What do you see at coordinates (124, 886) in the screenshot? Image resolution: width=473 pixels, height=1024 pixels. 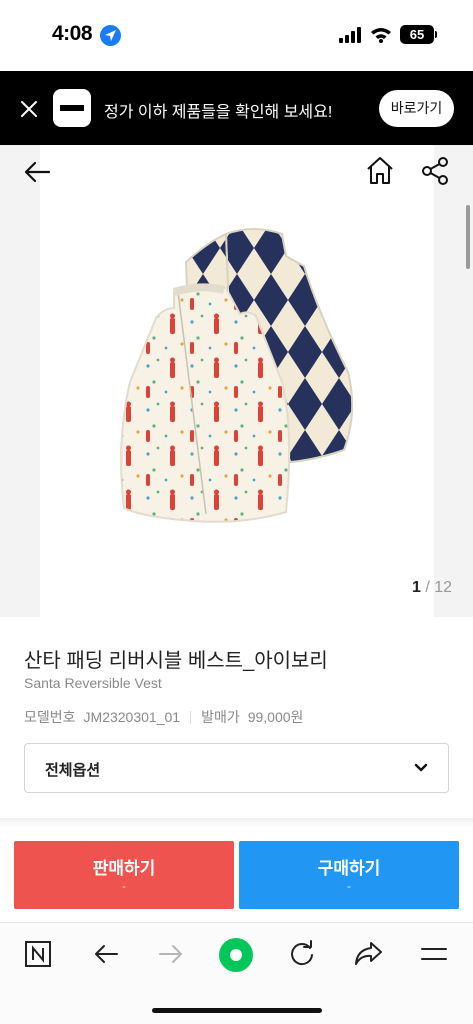 I see `sell-button-price: -` at bounding box center [124, 886].